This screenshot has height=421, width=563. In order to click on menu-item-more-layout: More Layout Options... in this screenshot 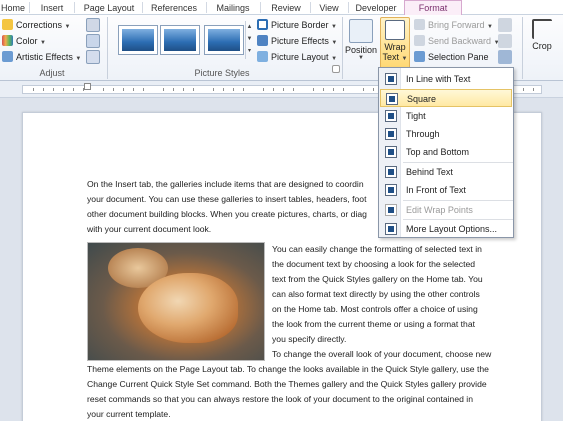, I will do `click(446, 229)`.